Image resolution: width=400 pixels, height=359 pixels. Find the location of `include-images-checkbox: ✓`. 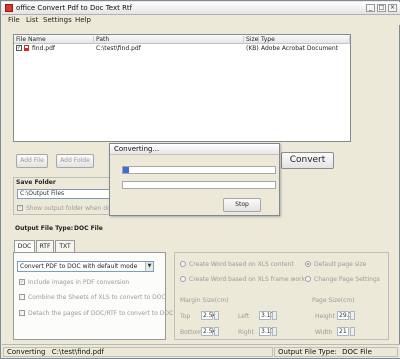

include-images-checkbox: ✓ is located at coordinates (22, 282).